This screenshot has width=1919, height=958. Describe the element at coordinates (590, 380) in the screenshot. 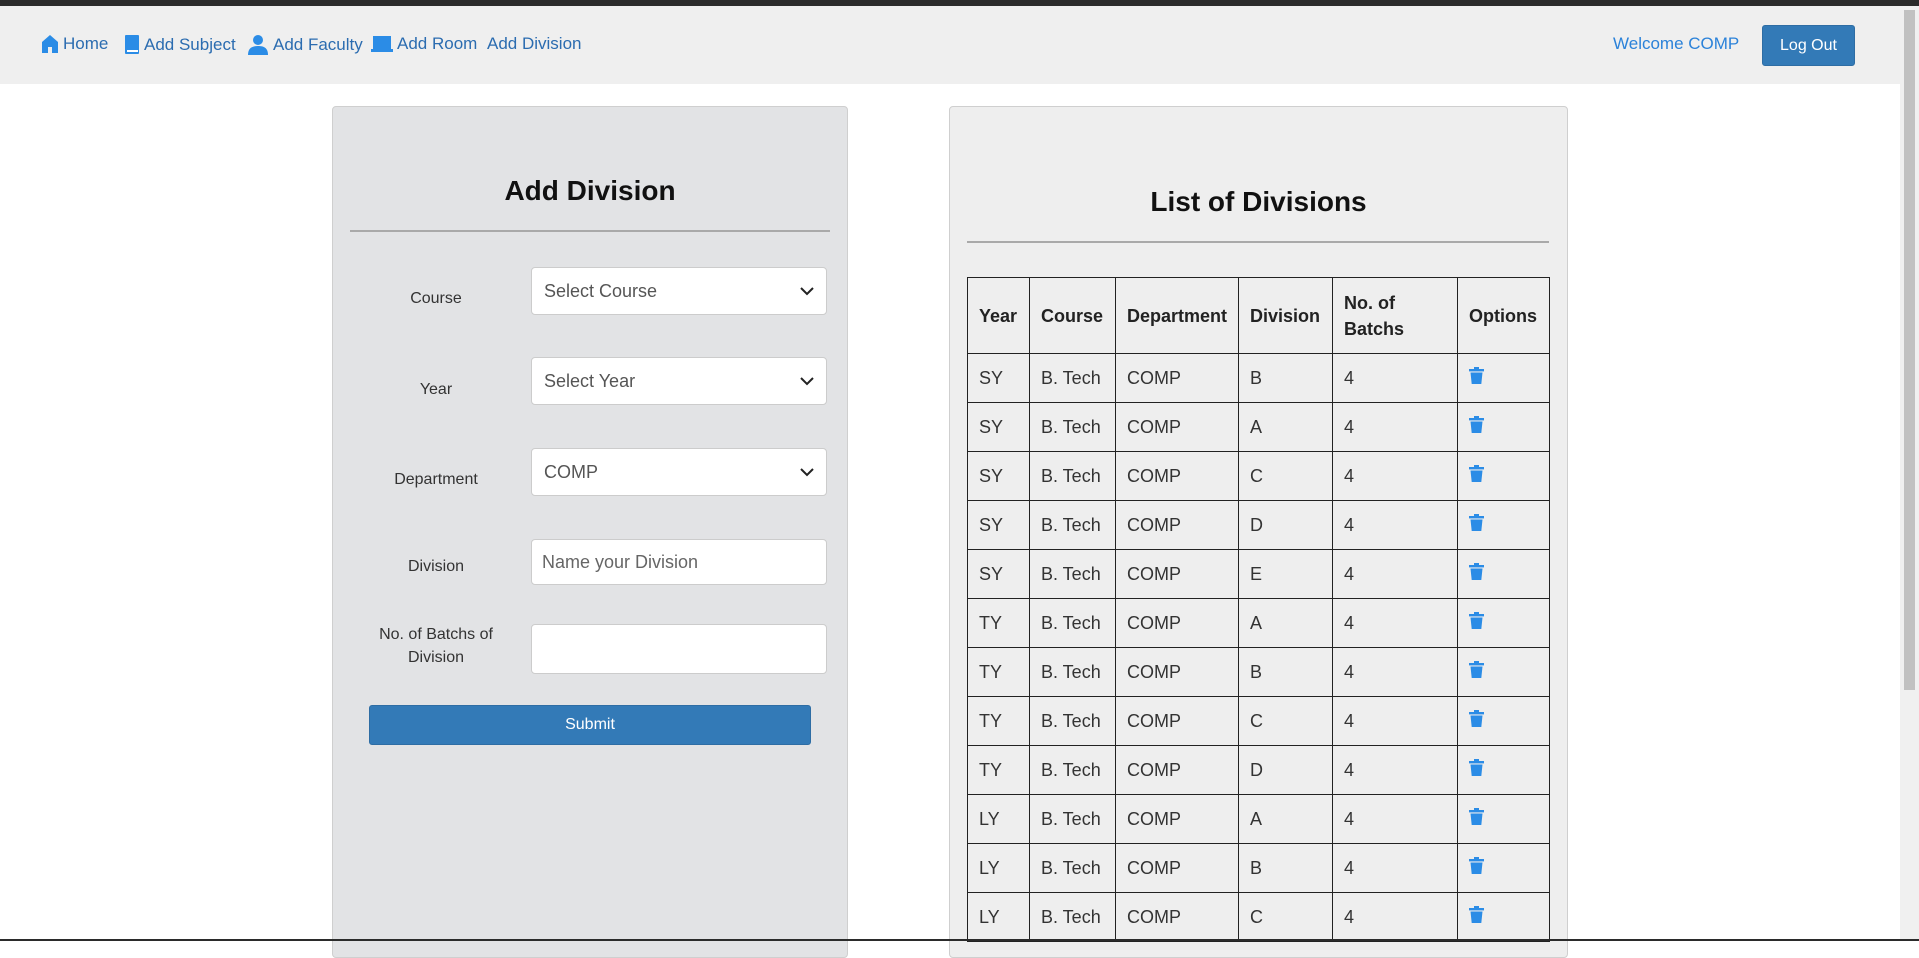

I see `year-select-value: Select Year` at that location.